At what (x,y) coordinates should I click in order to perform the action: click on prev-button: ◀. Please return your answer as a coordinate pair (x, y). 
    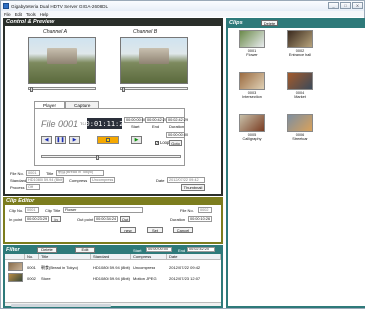
    Looking at the image, I should click on (46, 140).